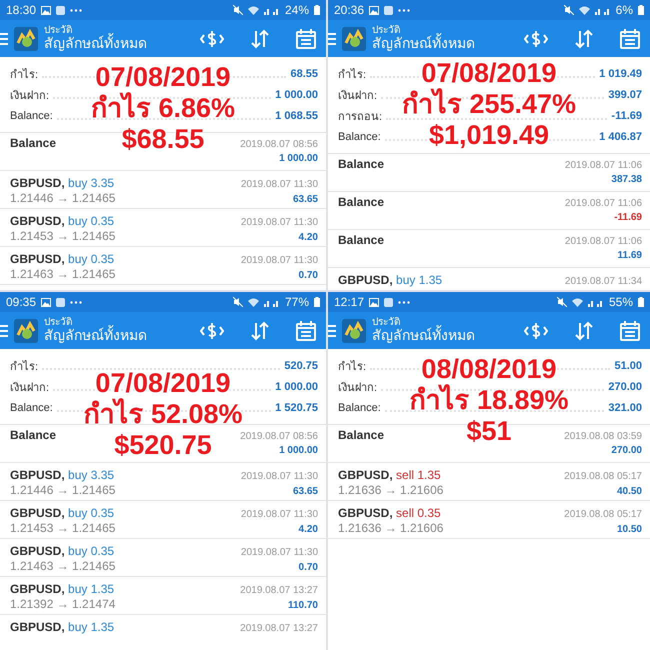 This screenshot has width=650, height=650. I want to click on record-amount: 10.50, so click(629, 529).